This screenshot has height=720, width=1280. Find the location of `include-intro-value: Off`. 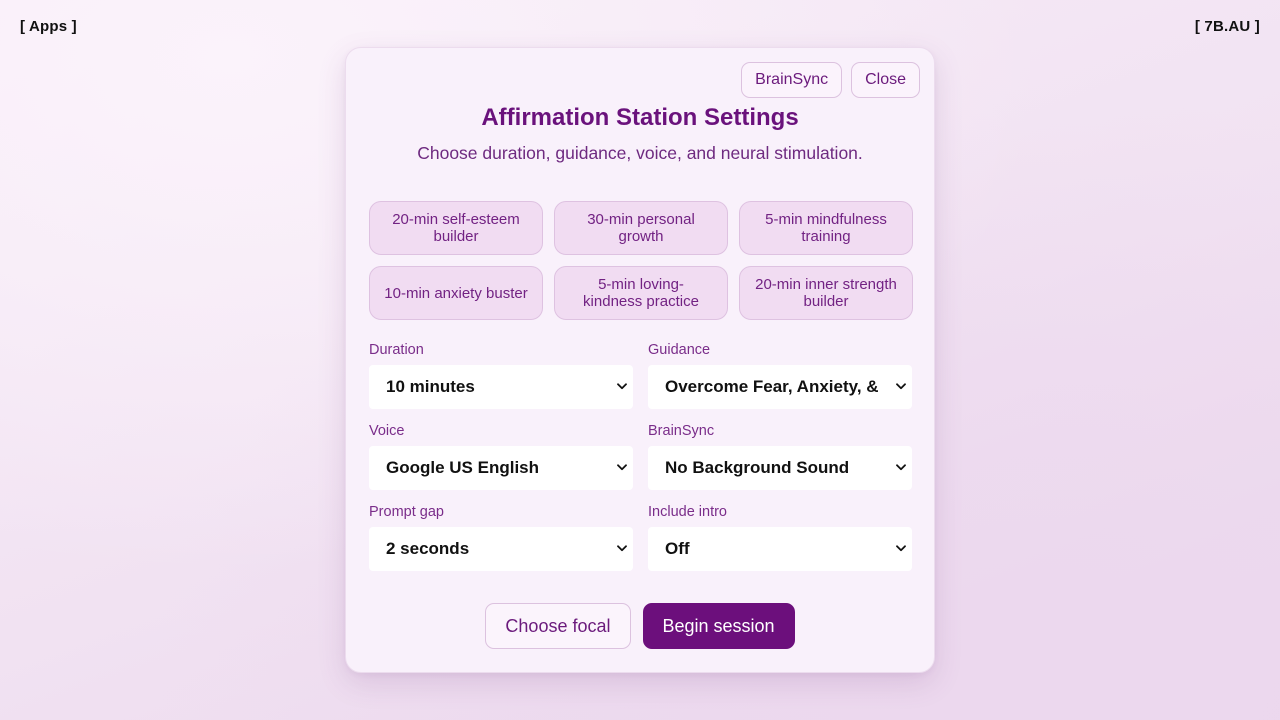

include-intro-value: Off is located at coordinates (677, 548).